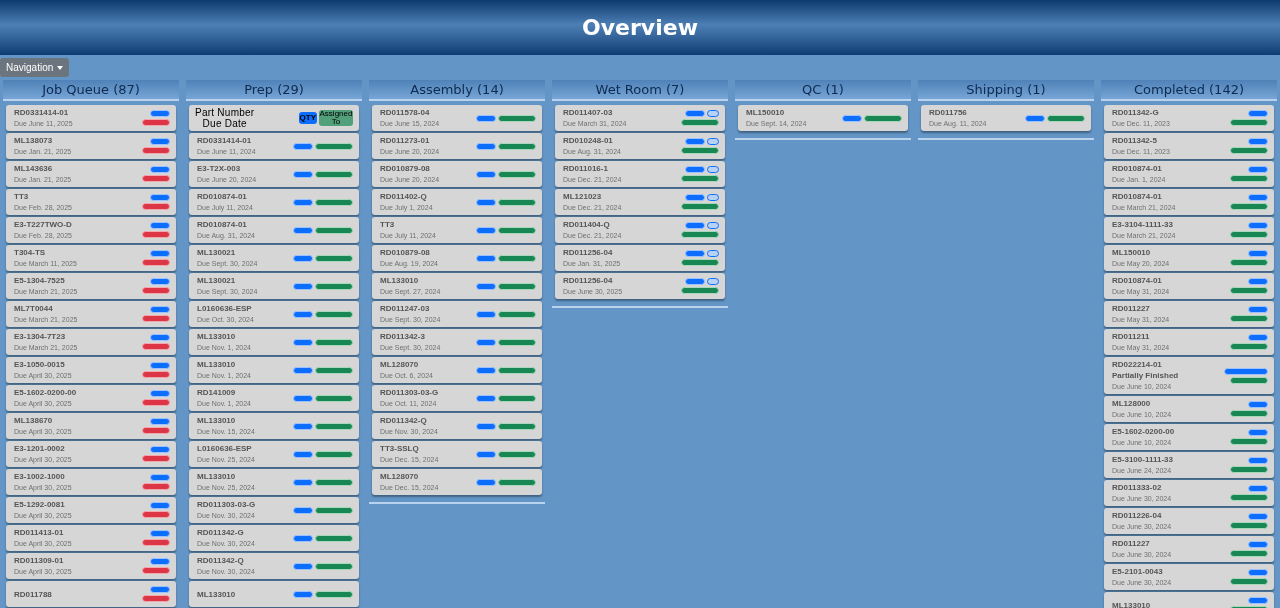  I want to click on part-number: RD011578-04, so click(405, 112).